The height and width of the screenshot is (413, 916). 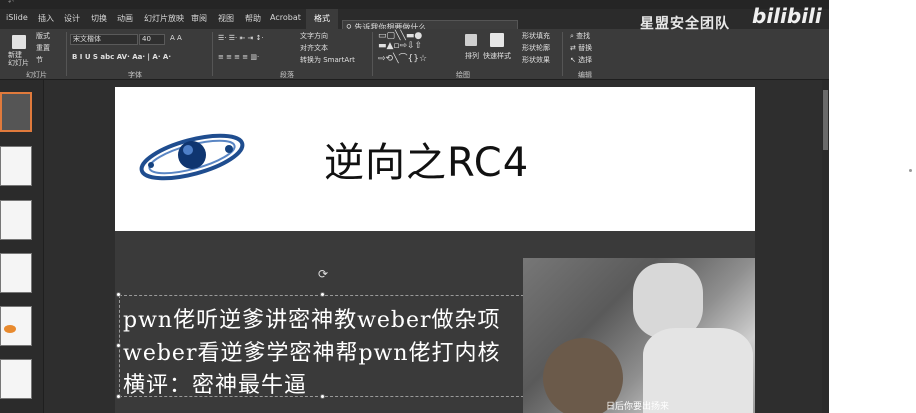 What do you see at coordinates (471, 40) in the screenshot?
I see `arrange-icon` at bounding box center [471, 40].